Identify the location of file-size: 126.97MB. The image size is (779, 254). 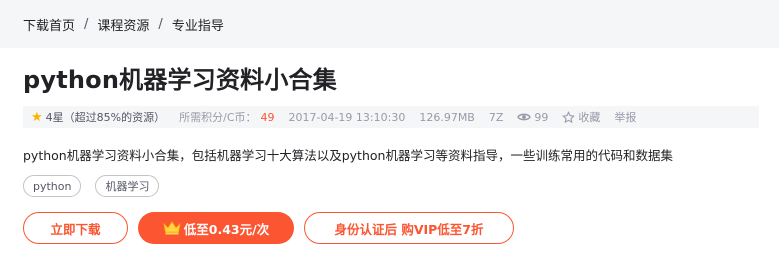
(447, 117).